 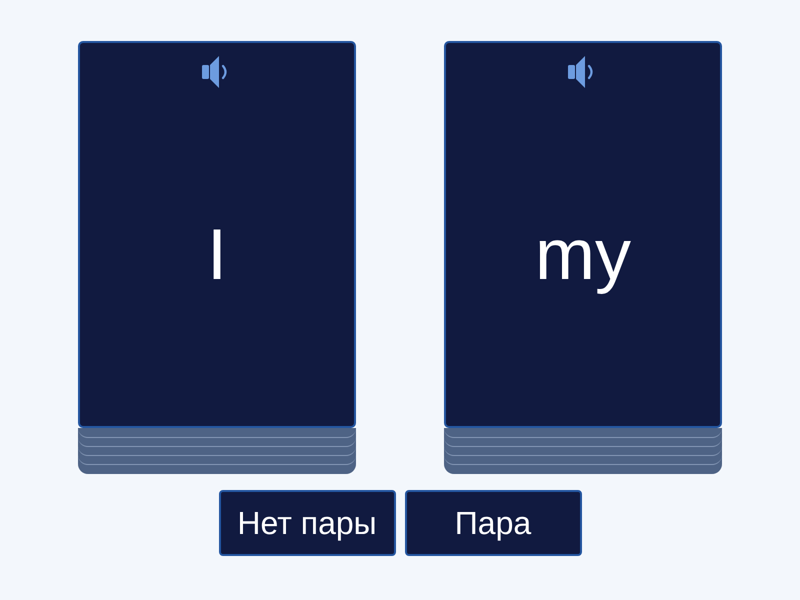 I want to click on answer-button: Нет пары, so click(x=307, y=523).